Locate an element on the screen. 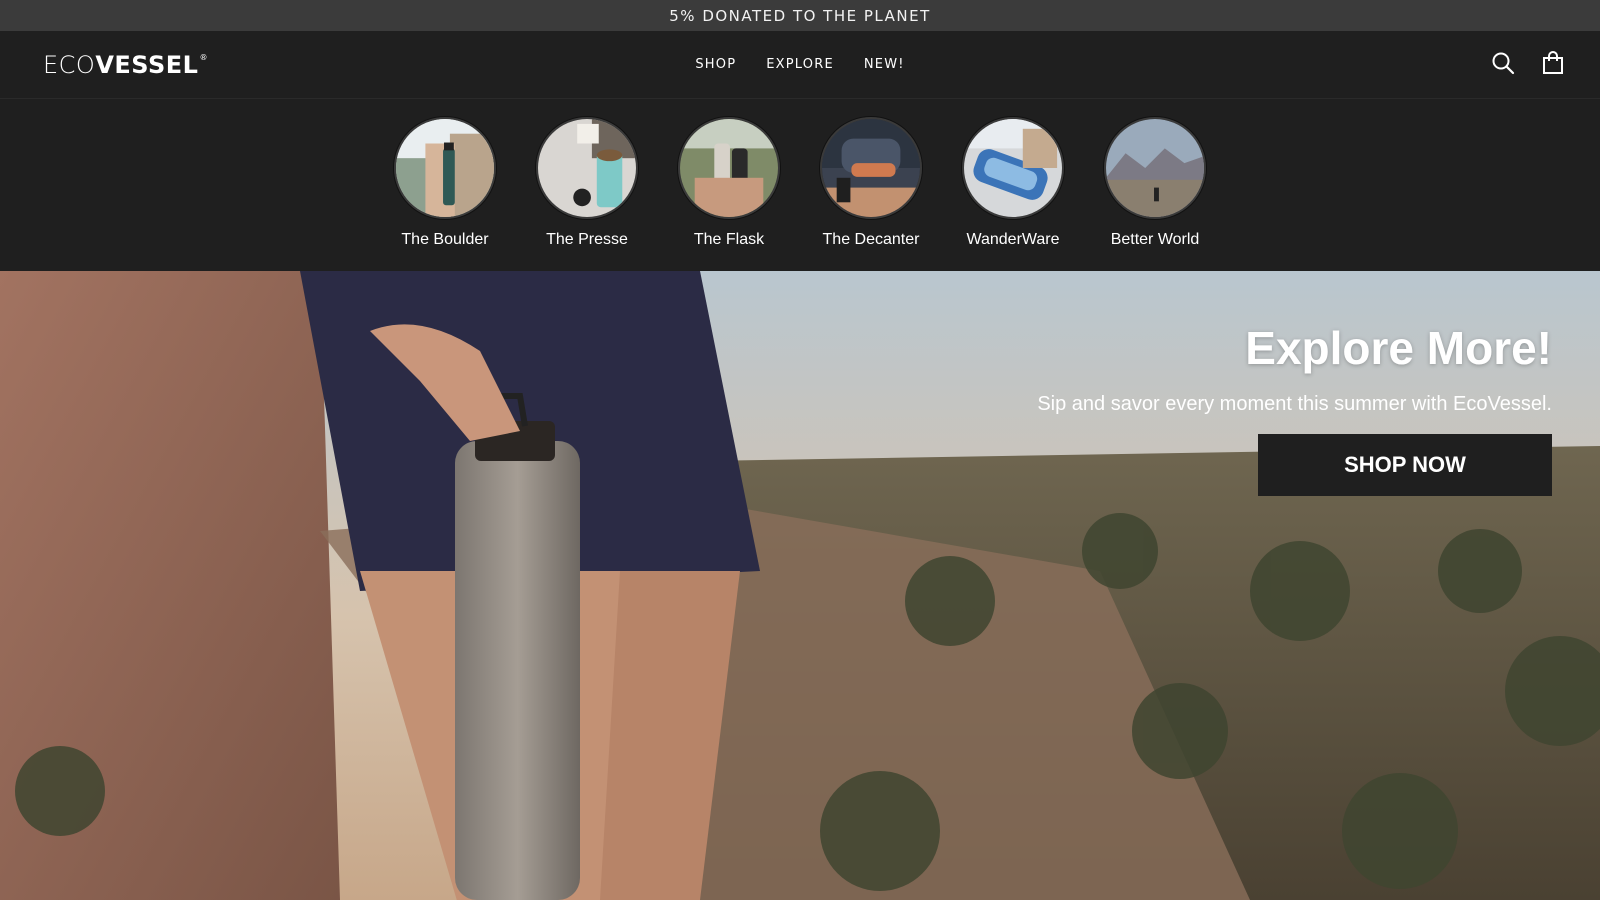 The width and height of the screenshot is (1600, 900). shop-now-button: SHOP NOW is located at coordinates (1405, 465).